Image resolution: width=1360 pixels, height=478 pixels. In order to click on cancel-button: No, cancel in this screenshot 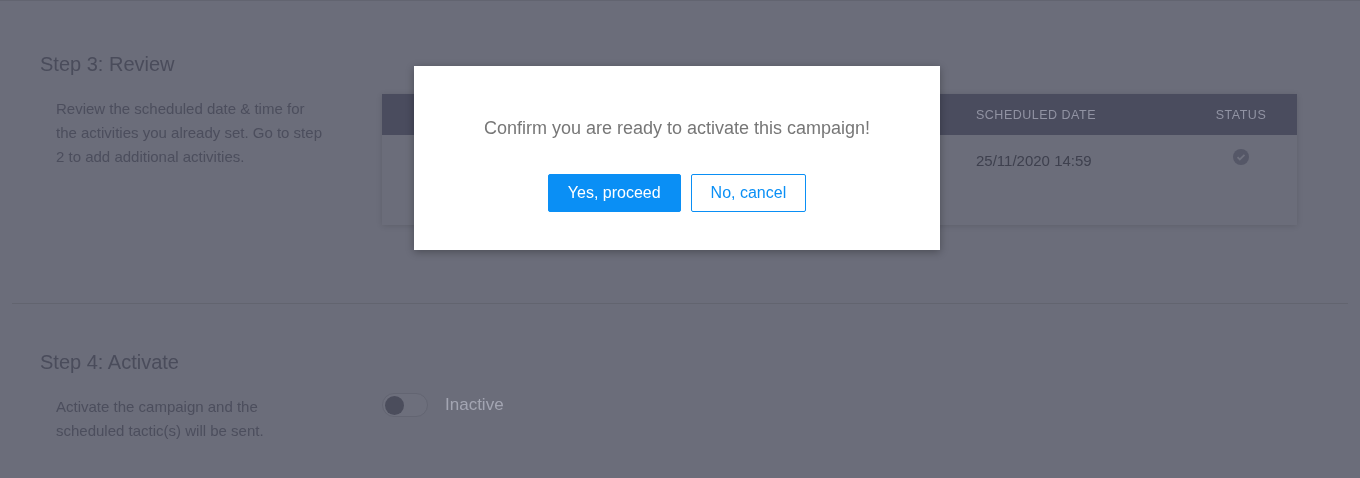, I will do `click(748, 193)`.